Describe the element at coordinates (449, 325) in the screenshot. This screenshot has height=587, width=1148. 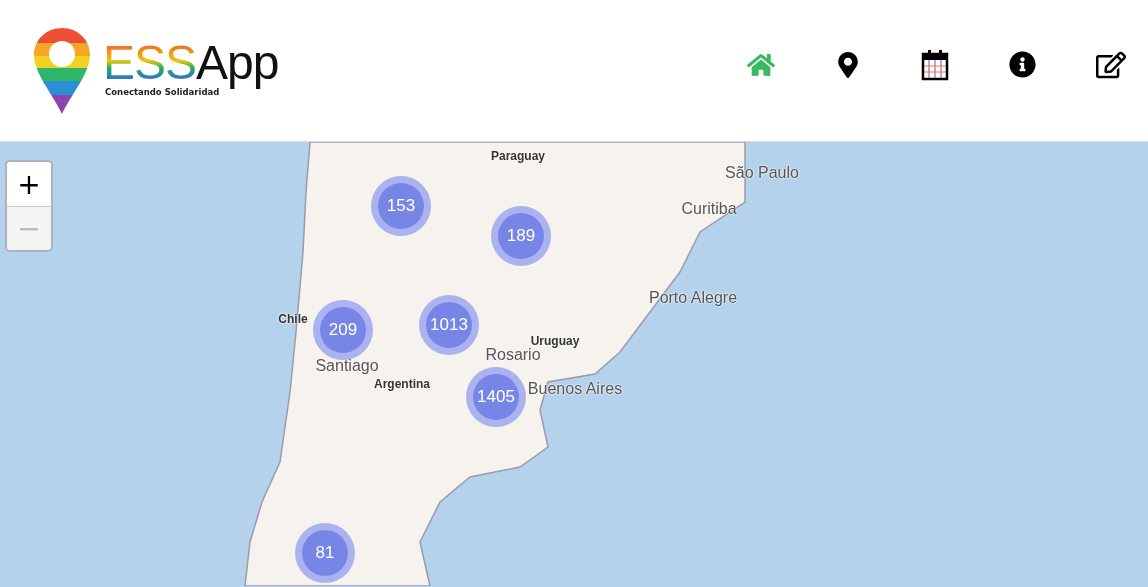
I see `marker-cluster: 1013` at that location.